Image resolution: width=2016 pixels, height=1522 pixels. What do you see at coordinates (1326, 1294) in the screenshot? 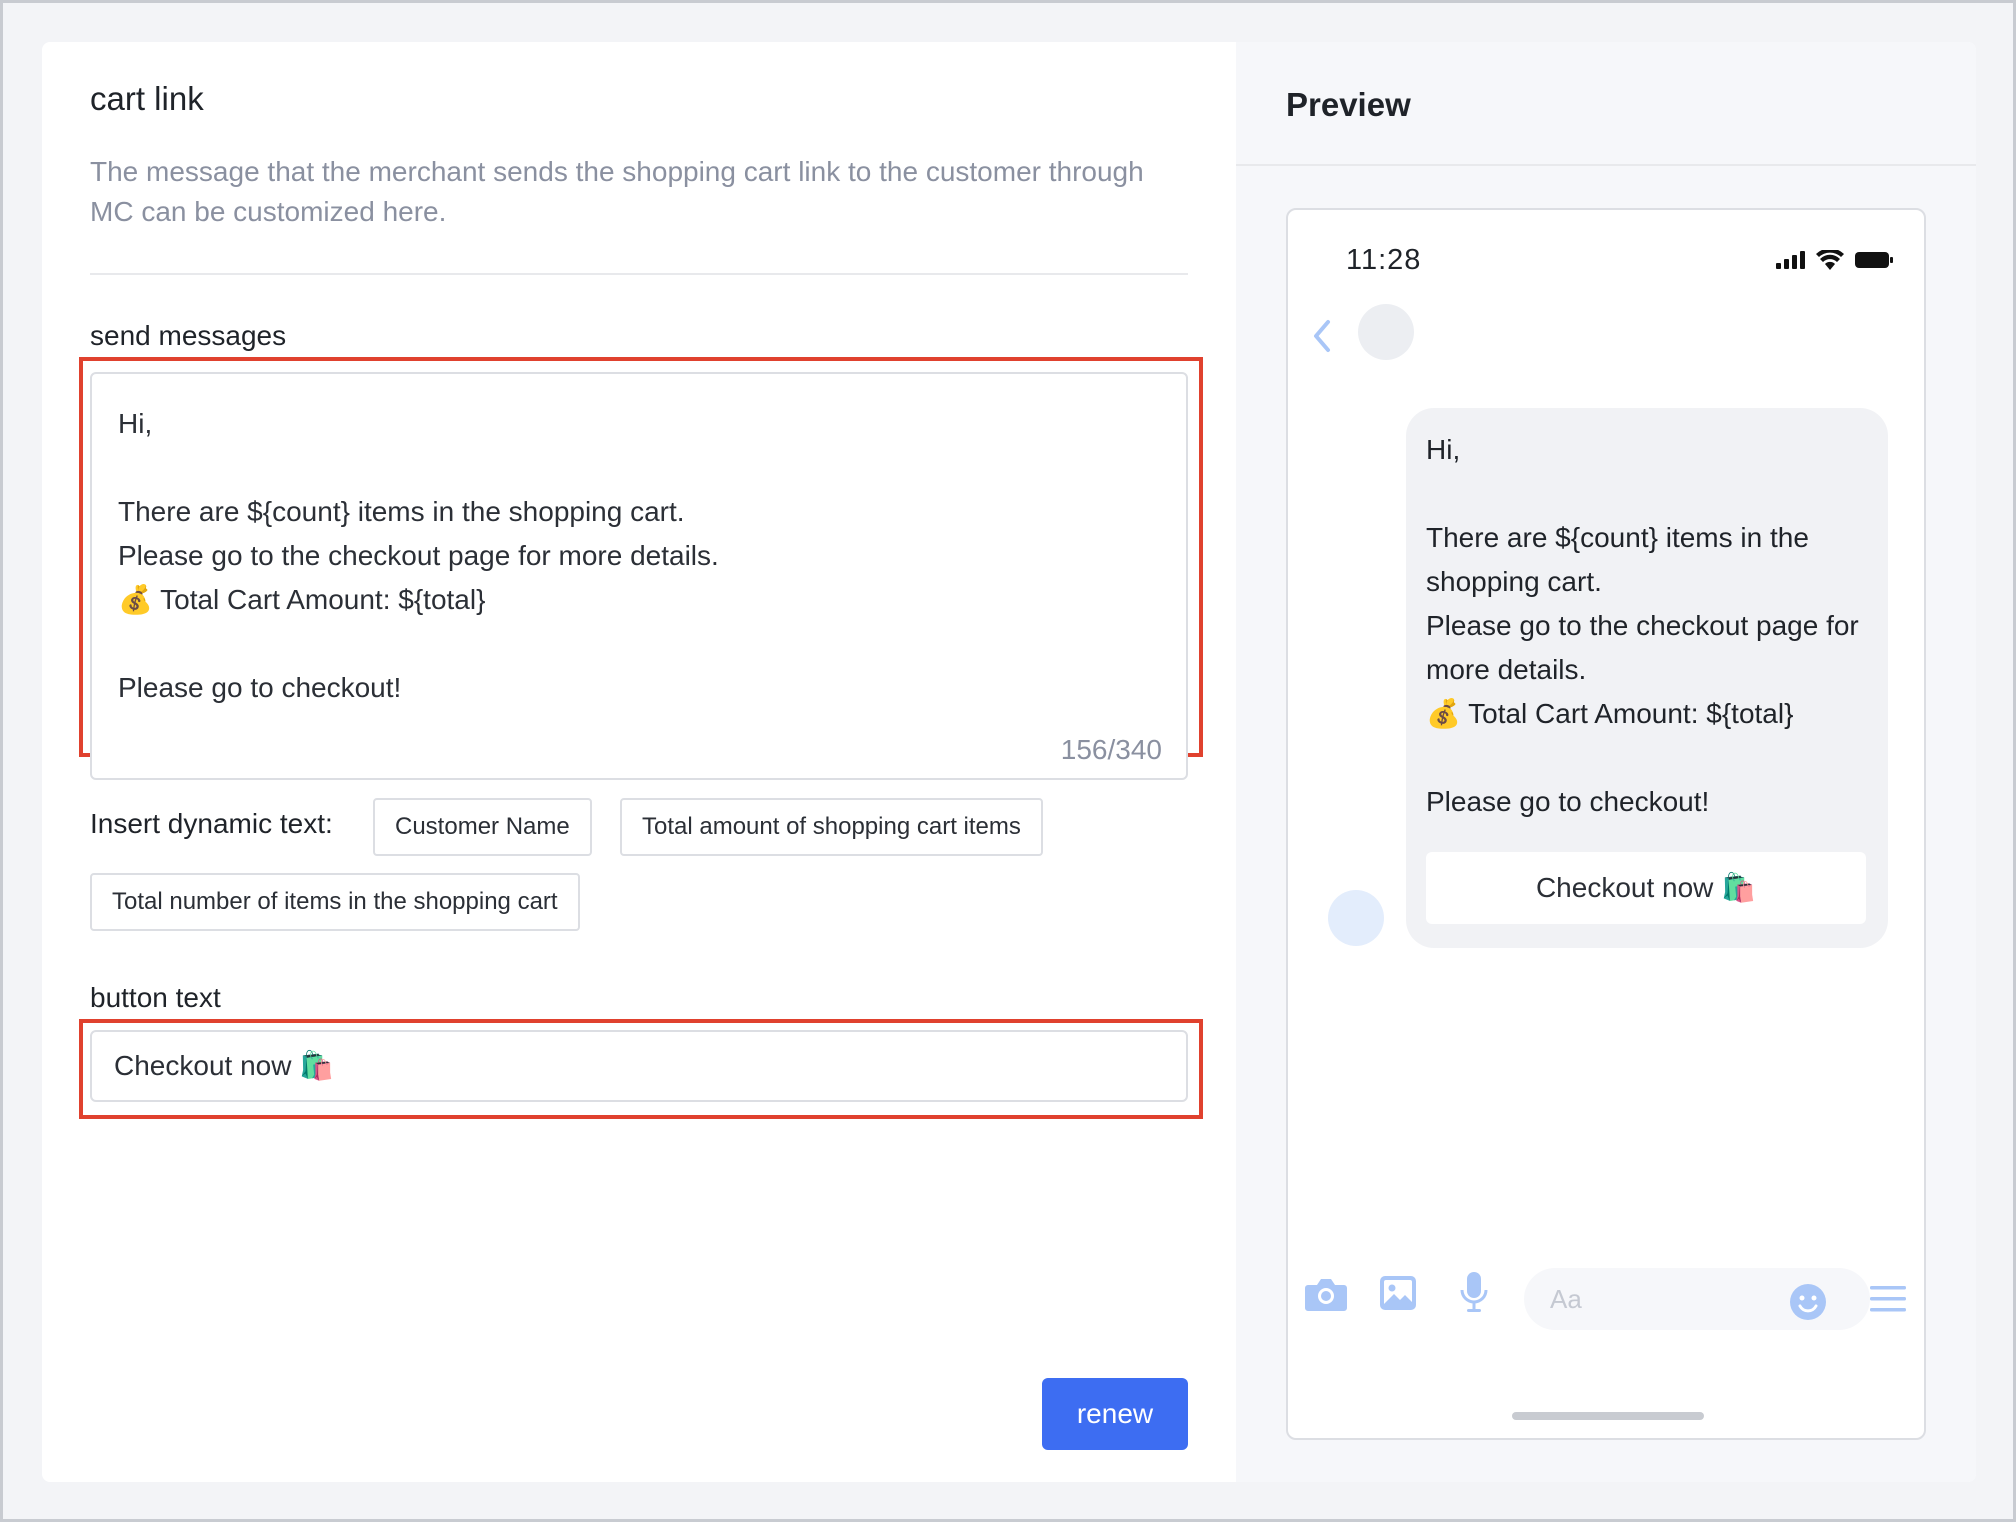
I see `camera-icon` at bounding box center [1326, 1294].